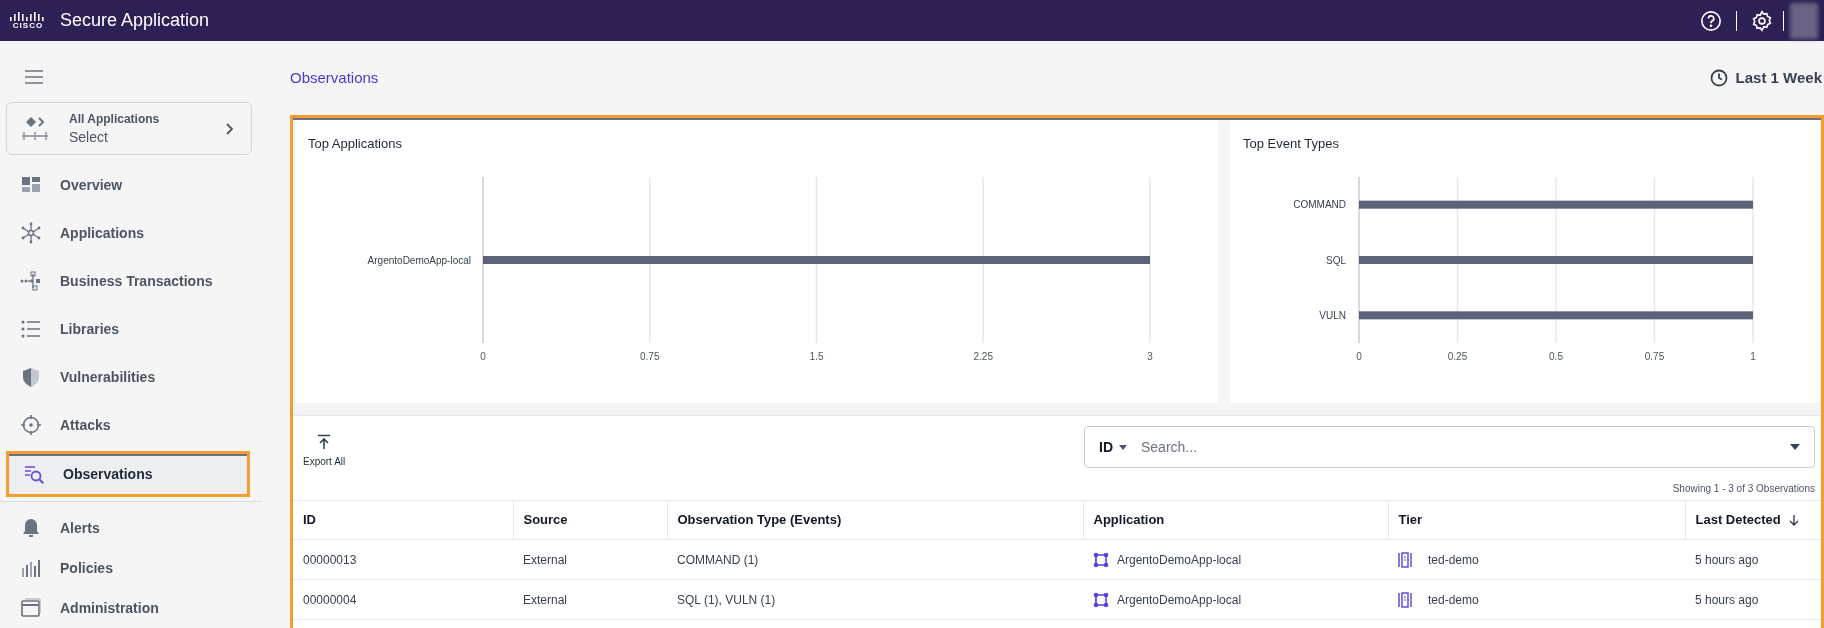 The width and height of the screenshot is (1824, 628). Describe the element at coordinates (1556, 356) in the screenshot. I see `tick-label: 0.5` at that location.